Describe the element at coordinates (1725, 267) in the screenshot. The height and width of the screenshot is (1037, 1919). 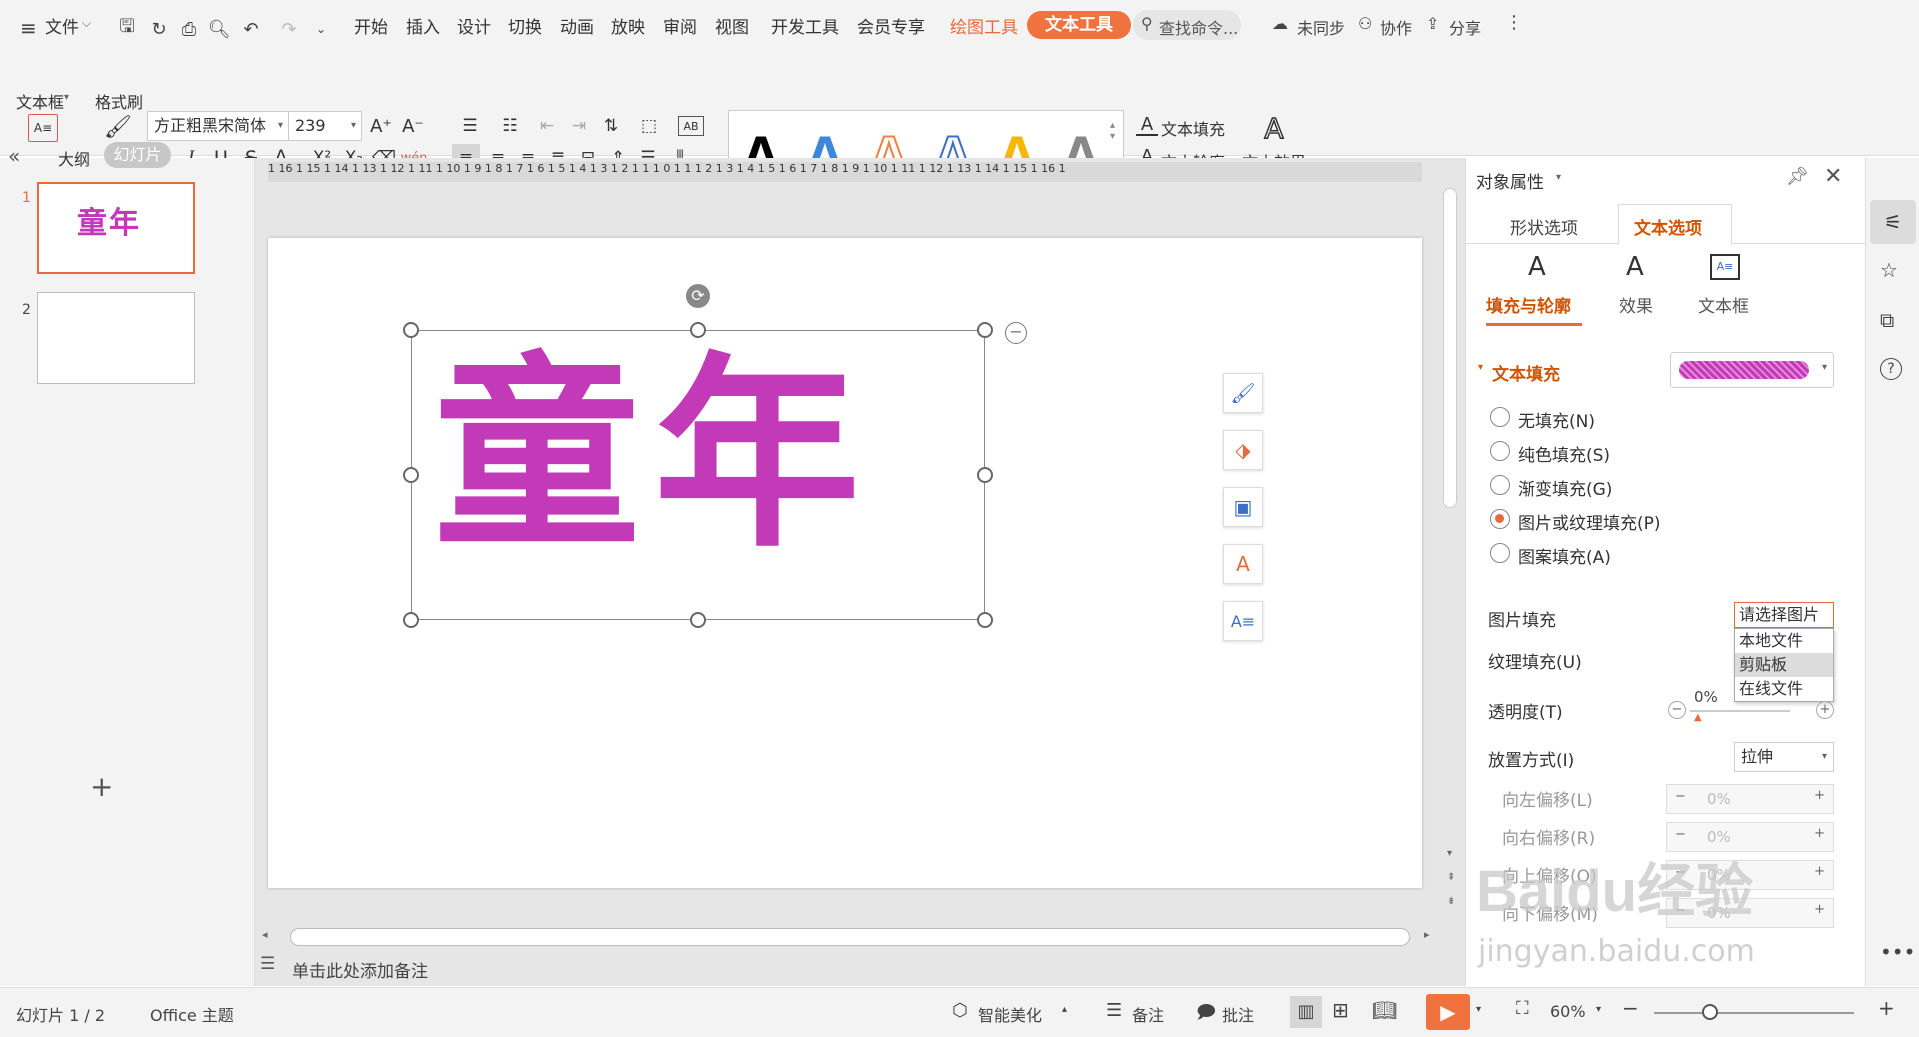
I see `textbox-icon: A≡` at that location.